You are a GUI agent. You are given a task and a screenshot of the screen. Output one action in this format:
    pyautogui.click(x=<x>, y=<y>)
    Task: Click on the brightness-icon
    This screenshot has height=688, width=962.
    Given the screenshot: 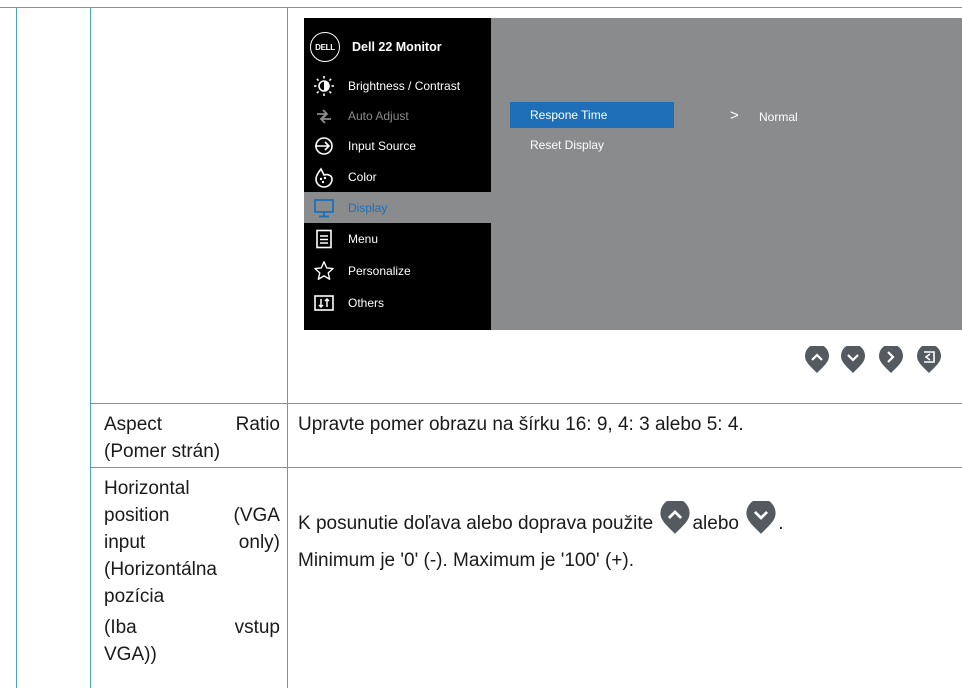 What is the action you would take?
    pyautogui.click(x=324, y=86)
    